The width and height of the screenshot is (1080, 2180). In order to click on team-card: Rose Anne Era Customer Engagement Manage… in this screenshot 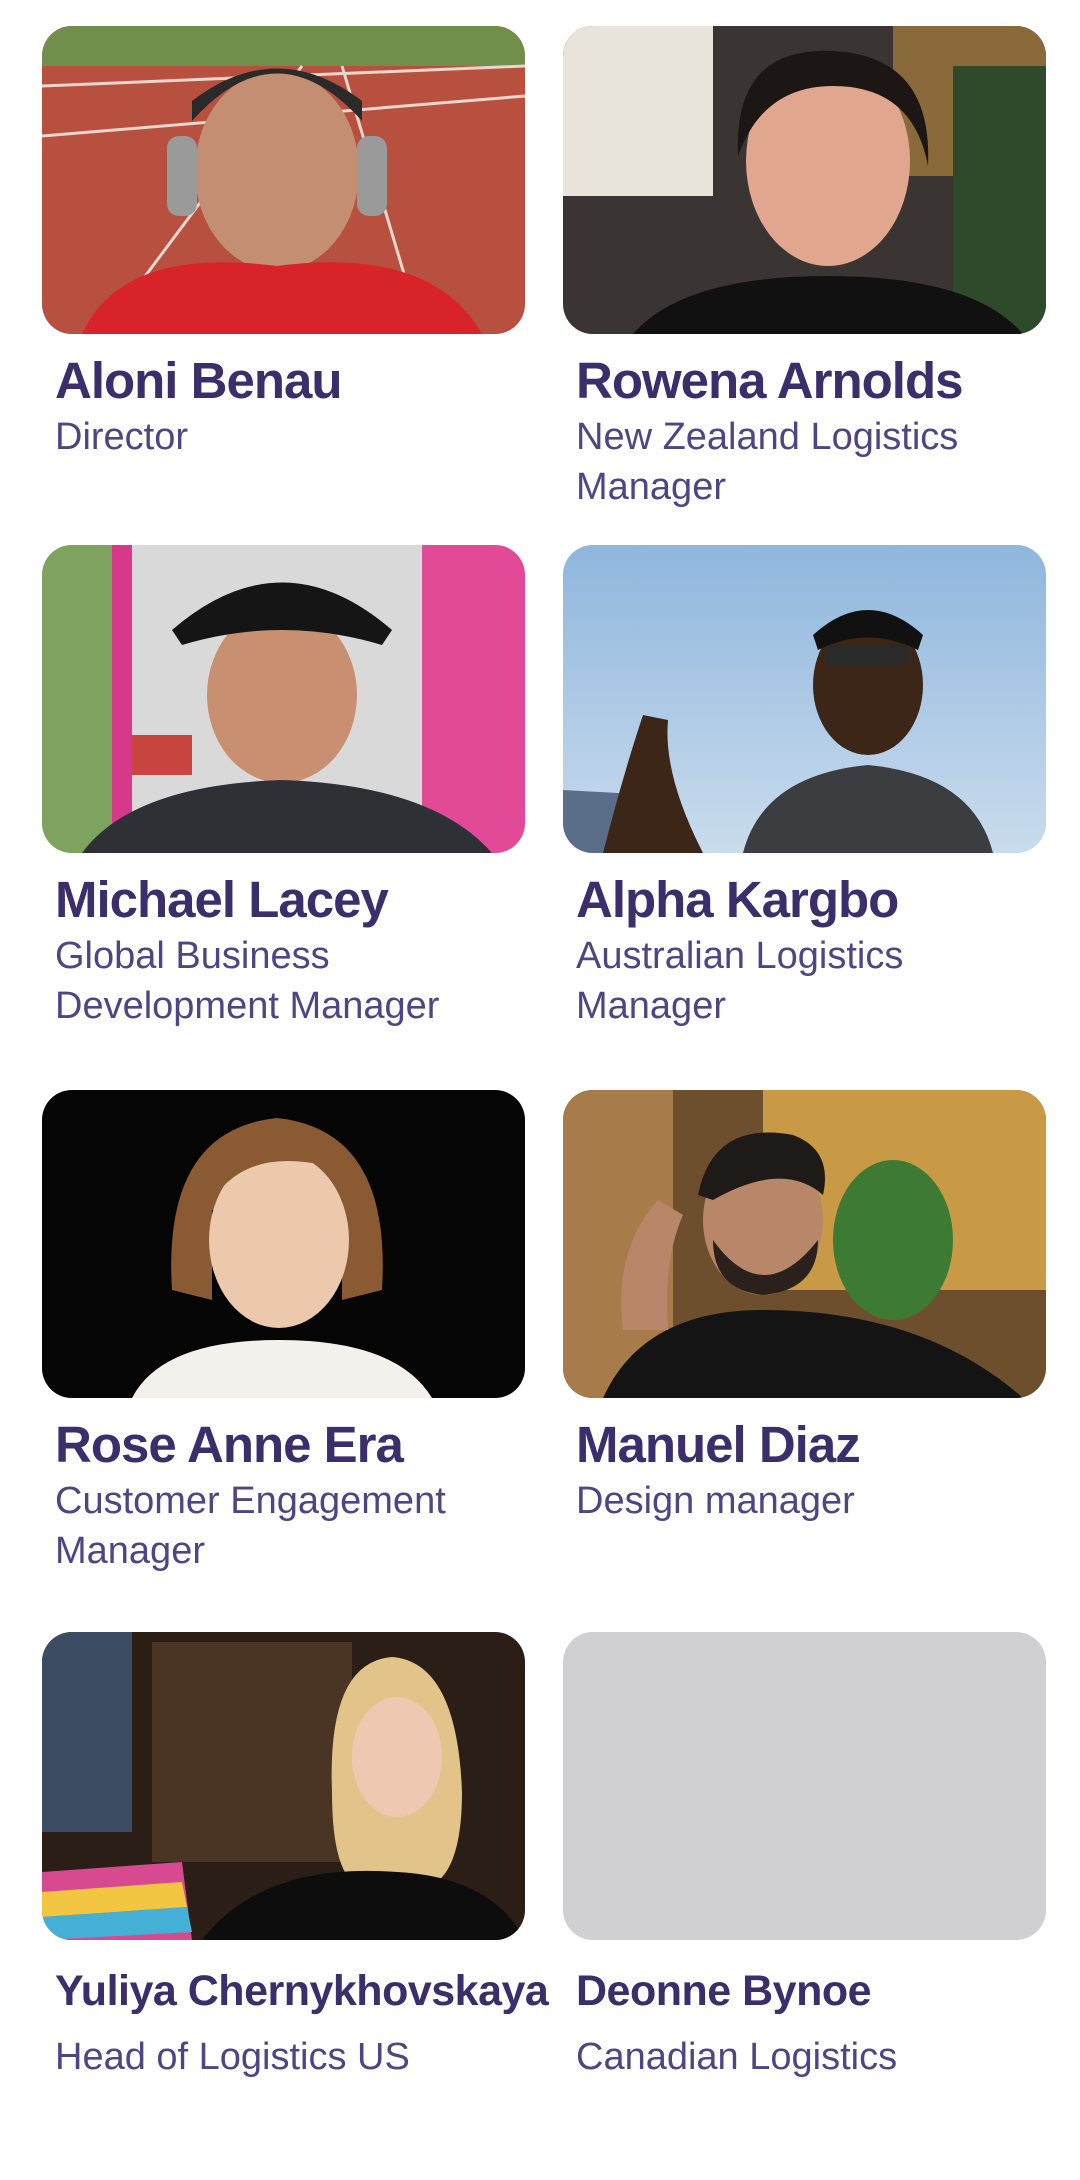, I will do `click(283, 1333)`.